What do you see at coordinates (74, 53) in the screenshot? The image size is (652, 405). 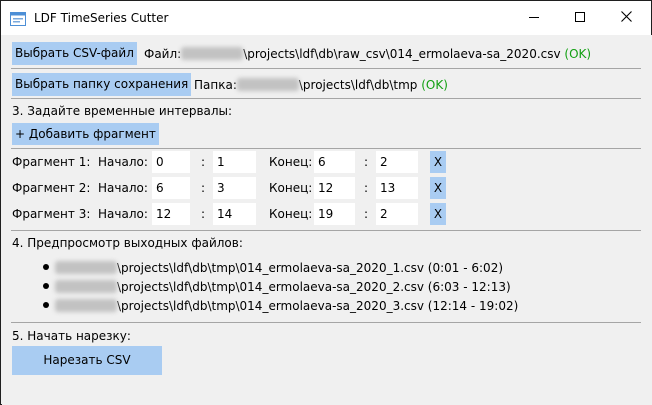 I see `select-csv-button: Выбрать CSV-файл` at bounding box center [74, 53].